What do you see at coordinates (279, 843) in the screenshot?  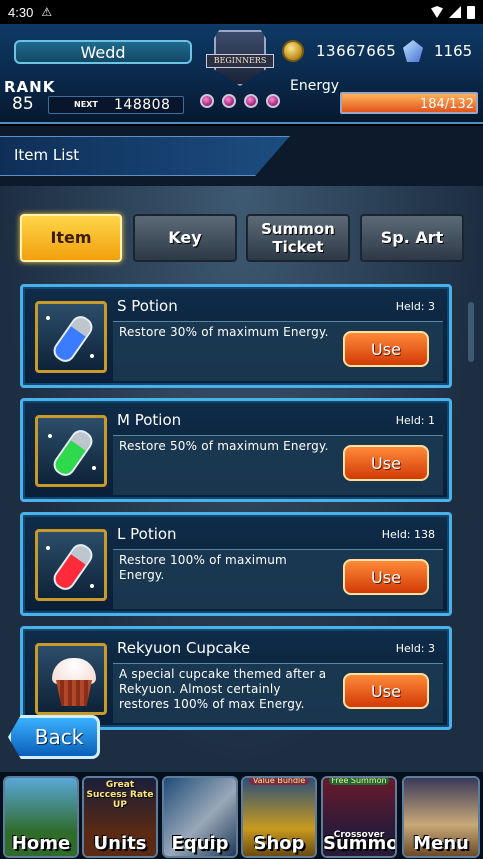 I see `nav-label: Shop` at bounding box center [279, 843].